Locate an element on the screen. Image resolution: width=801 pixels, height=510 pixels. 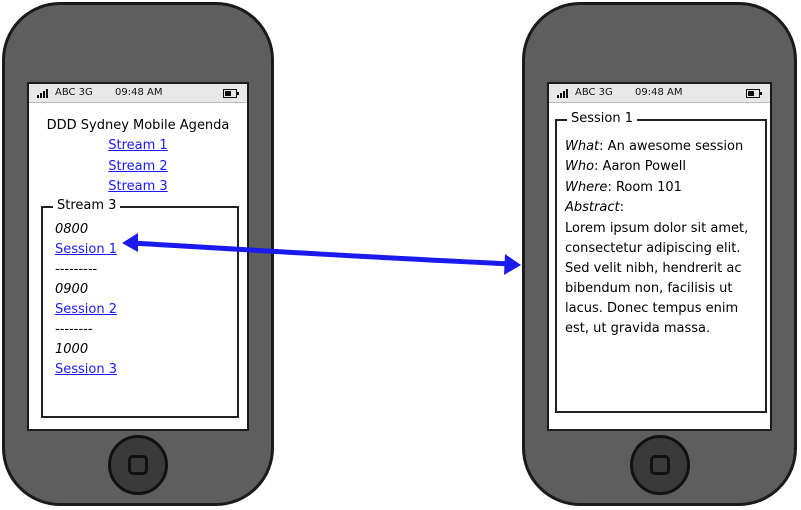
navigation-arrow is located at coordinates (321, 254).